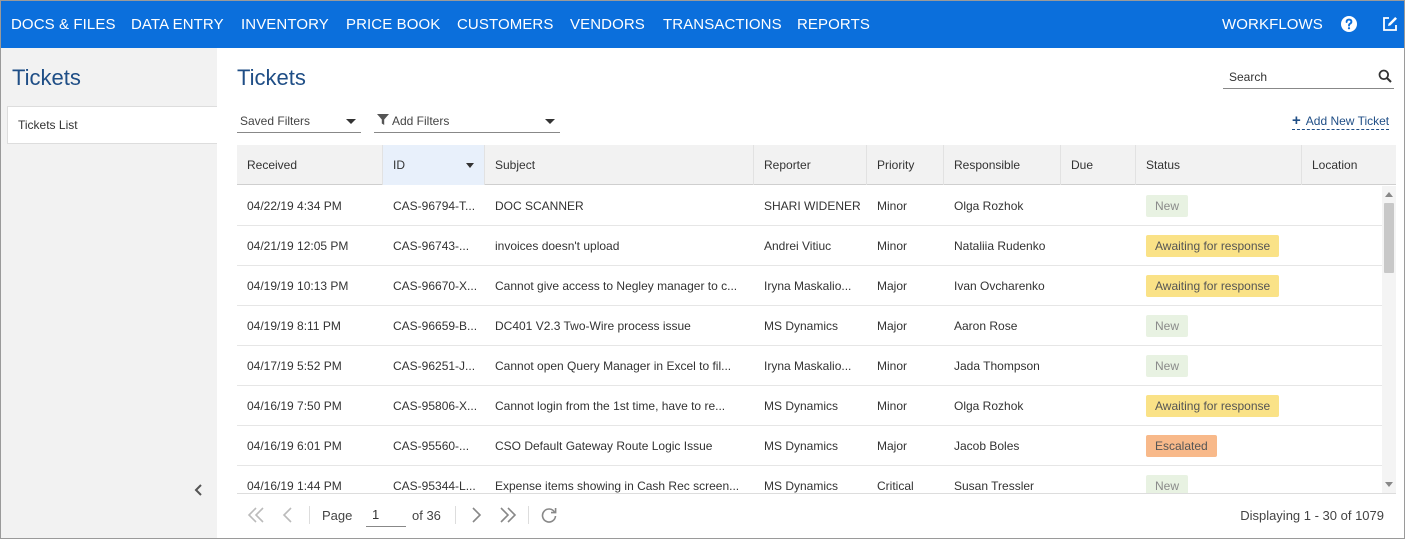  I want to click on cell-subject: DOC SCANNER, so click(539, 206).